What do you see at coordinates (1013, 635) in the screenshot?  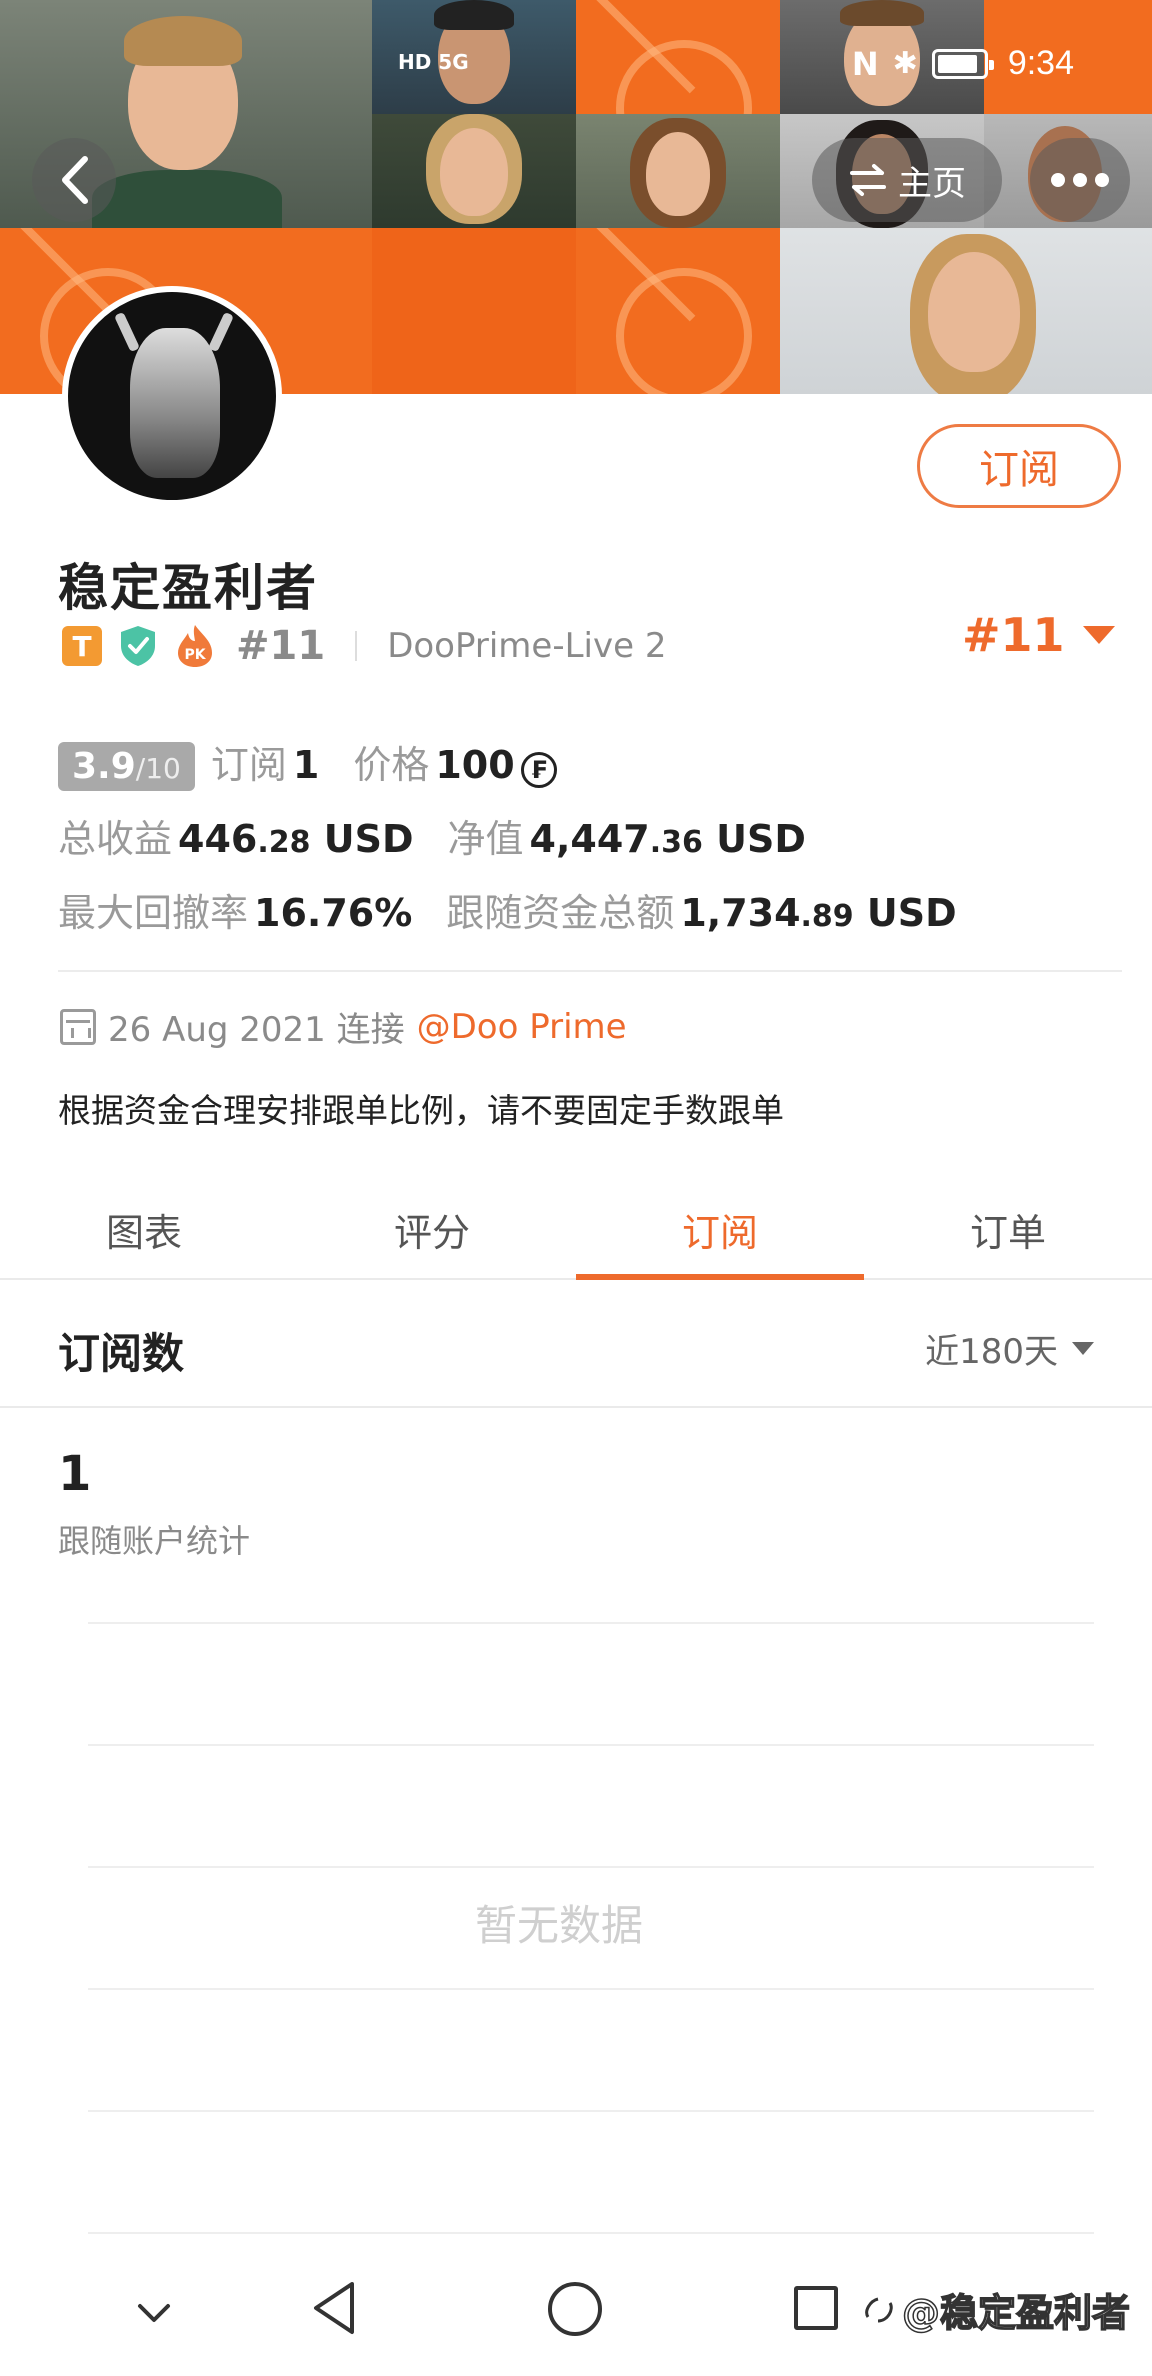 I see `rank-value: #11` at bounding box center [1013, 635].